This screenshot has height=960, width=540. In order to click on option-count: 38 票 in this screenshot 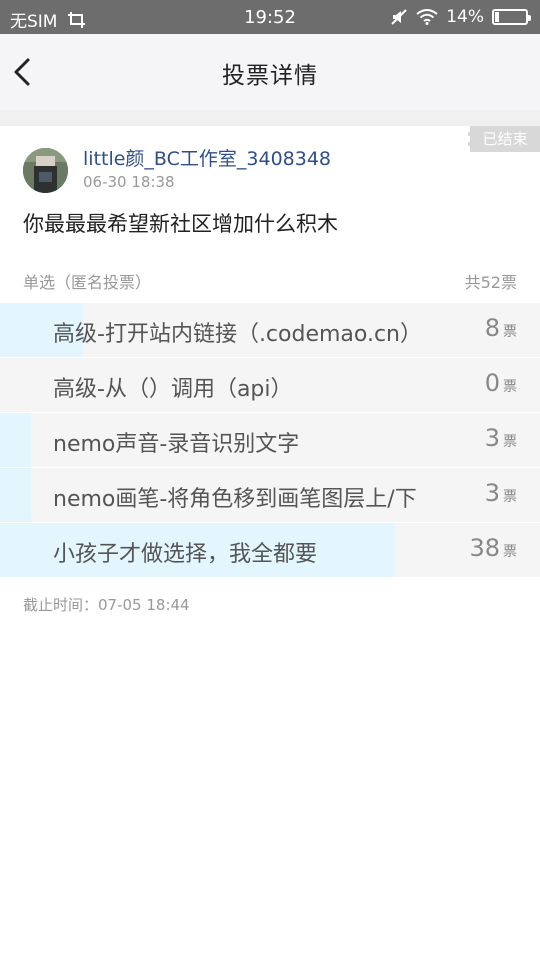, I will do `click(493, 548)`.